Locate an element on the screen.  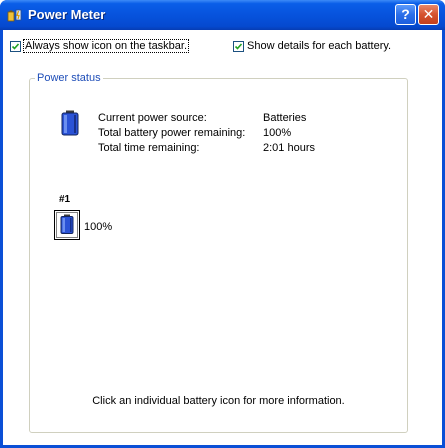
time-remaining-label: Total time remaining: is located at coordinates (149, 148).